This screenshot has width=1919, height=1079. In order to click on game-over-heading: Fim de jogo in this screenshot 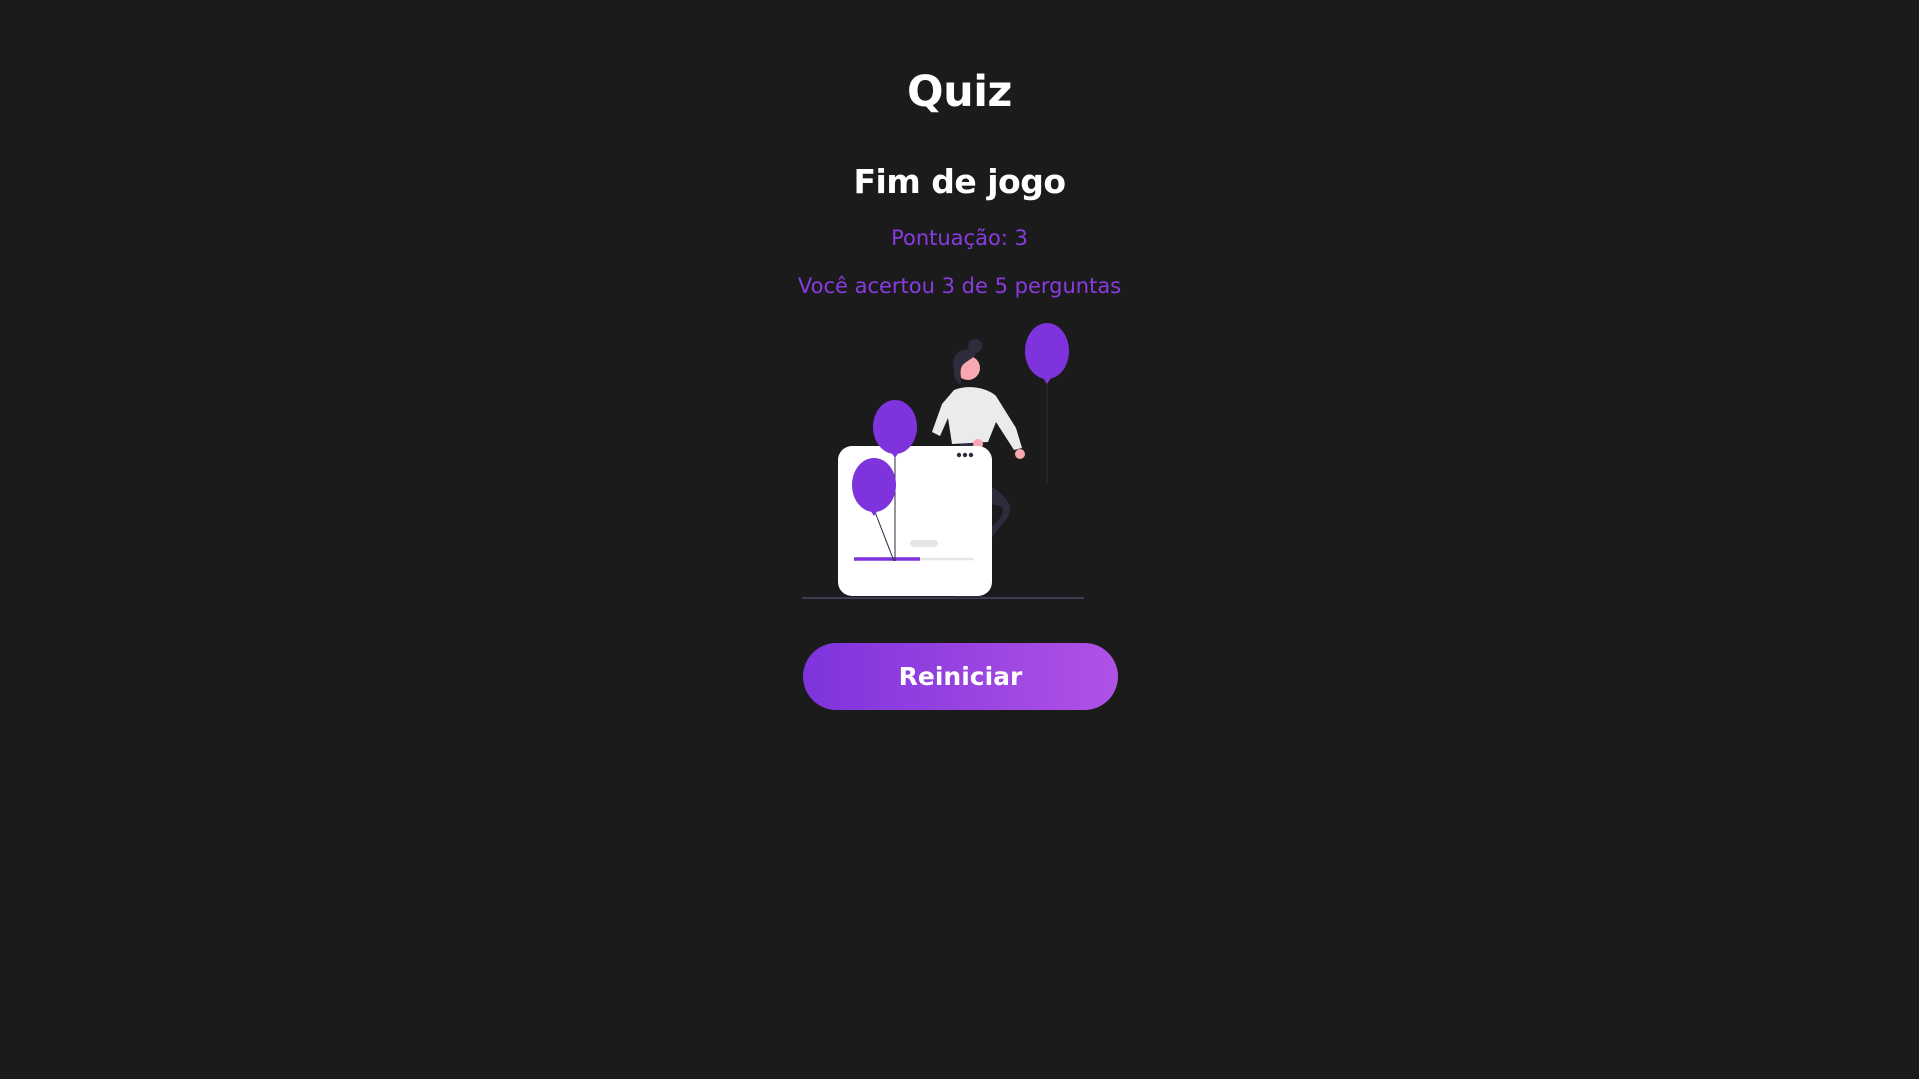, I will do `click(960, 181)`.